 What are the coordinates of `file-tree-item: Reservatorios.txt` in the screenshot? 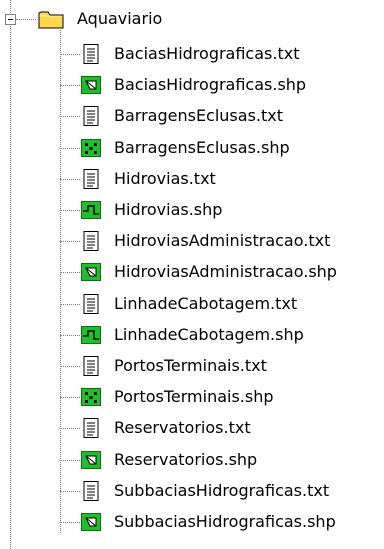 It's located at (192, 428).